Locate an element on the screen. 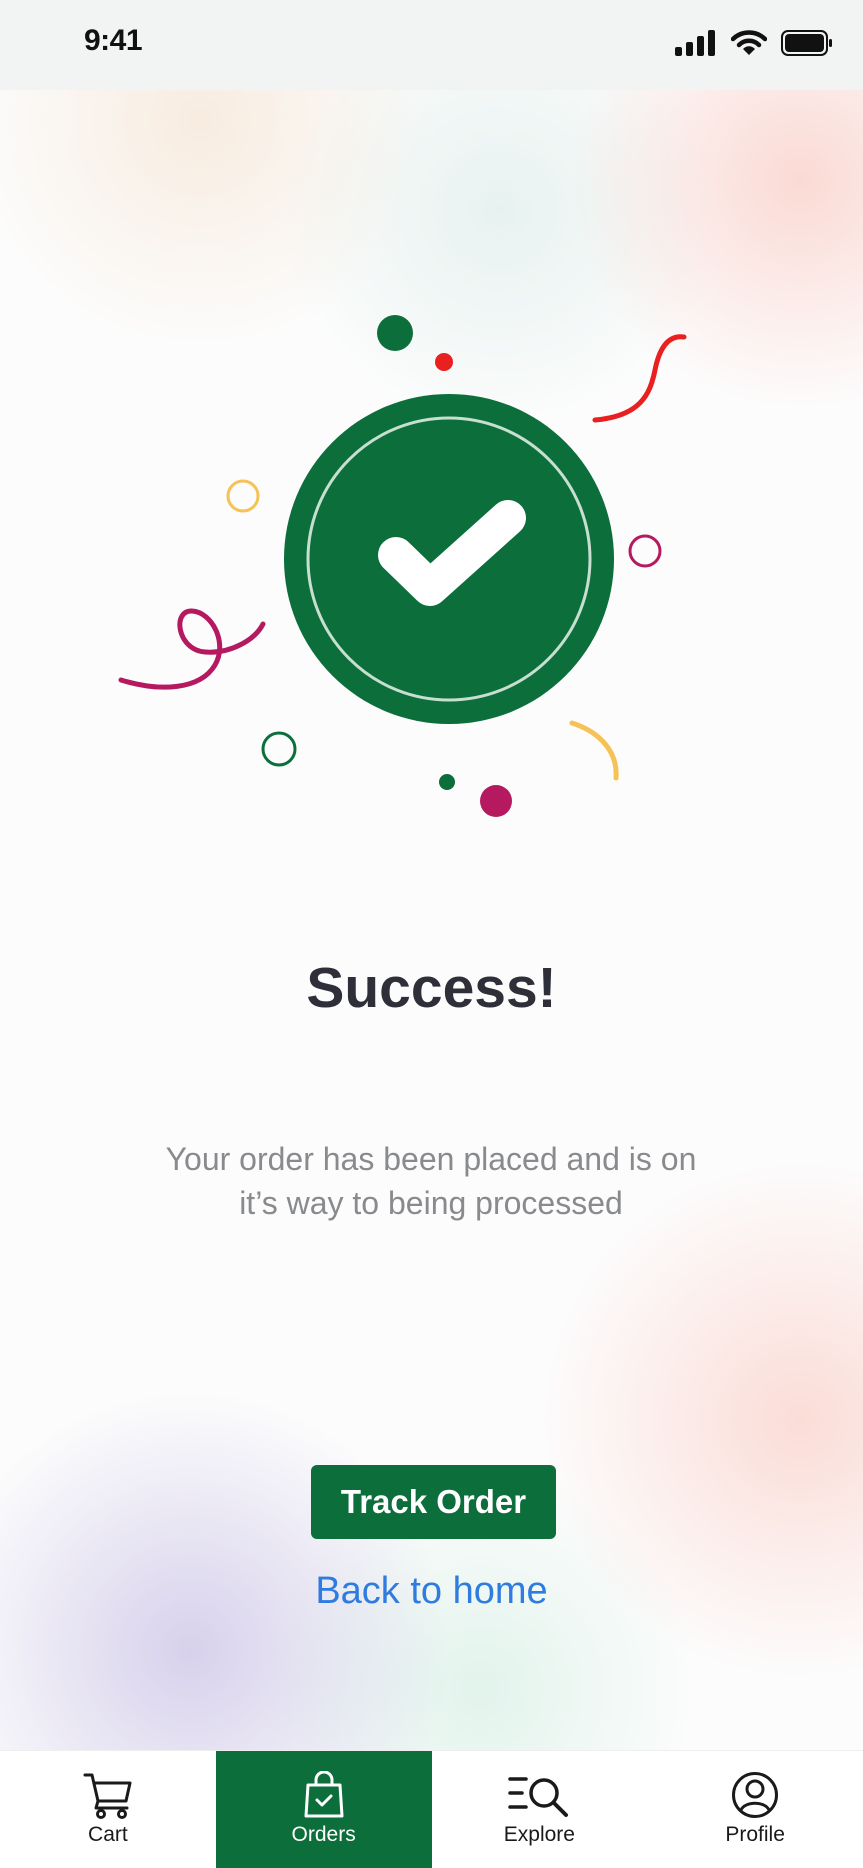 The height and width of the screenshot is (1868, 863). tab-explore: Explore is located at coordinates (540, 1809).